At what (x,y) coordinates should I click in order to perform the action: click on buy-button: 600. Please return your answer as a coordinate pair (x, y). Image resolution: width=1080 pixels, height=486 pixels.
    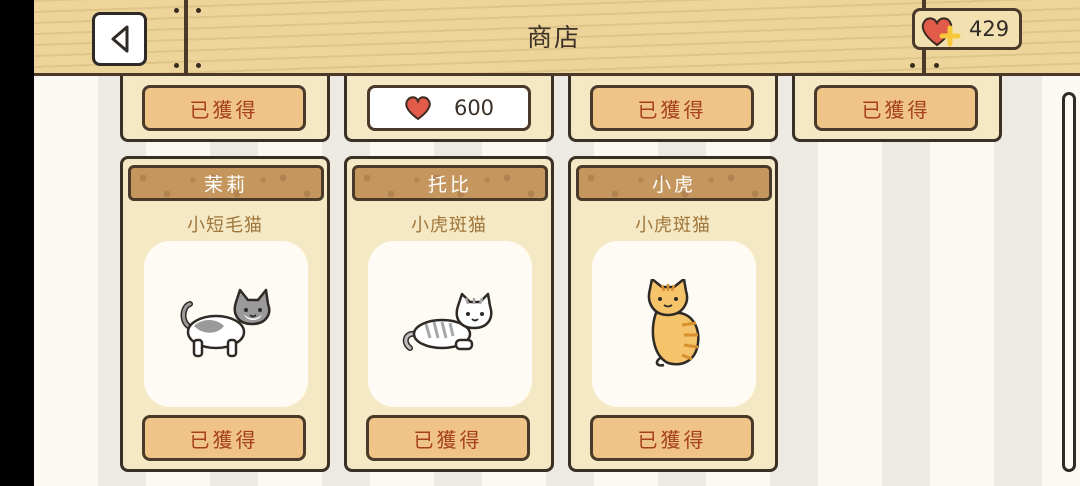
    Looking at the image, I should click on (449, 108).